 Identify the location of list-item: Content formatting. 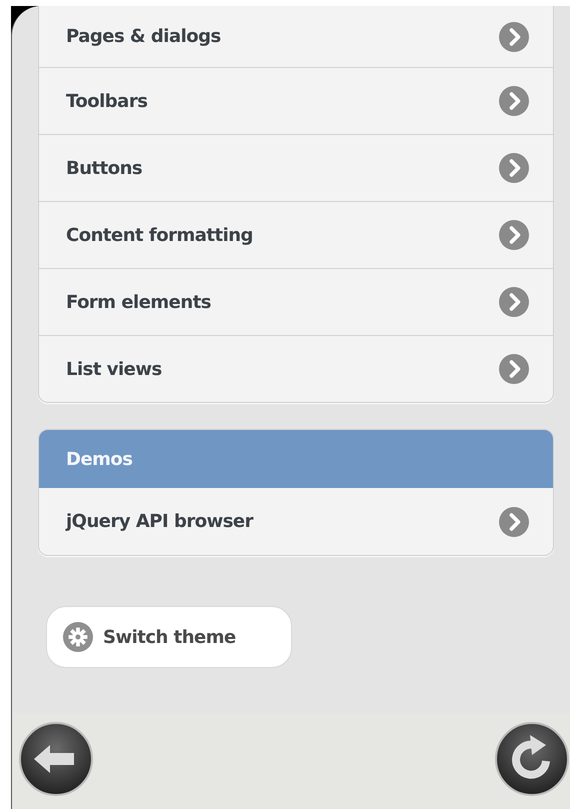
(296, 234).